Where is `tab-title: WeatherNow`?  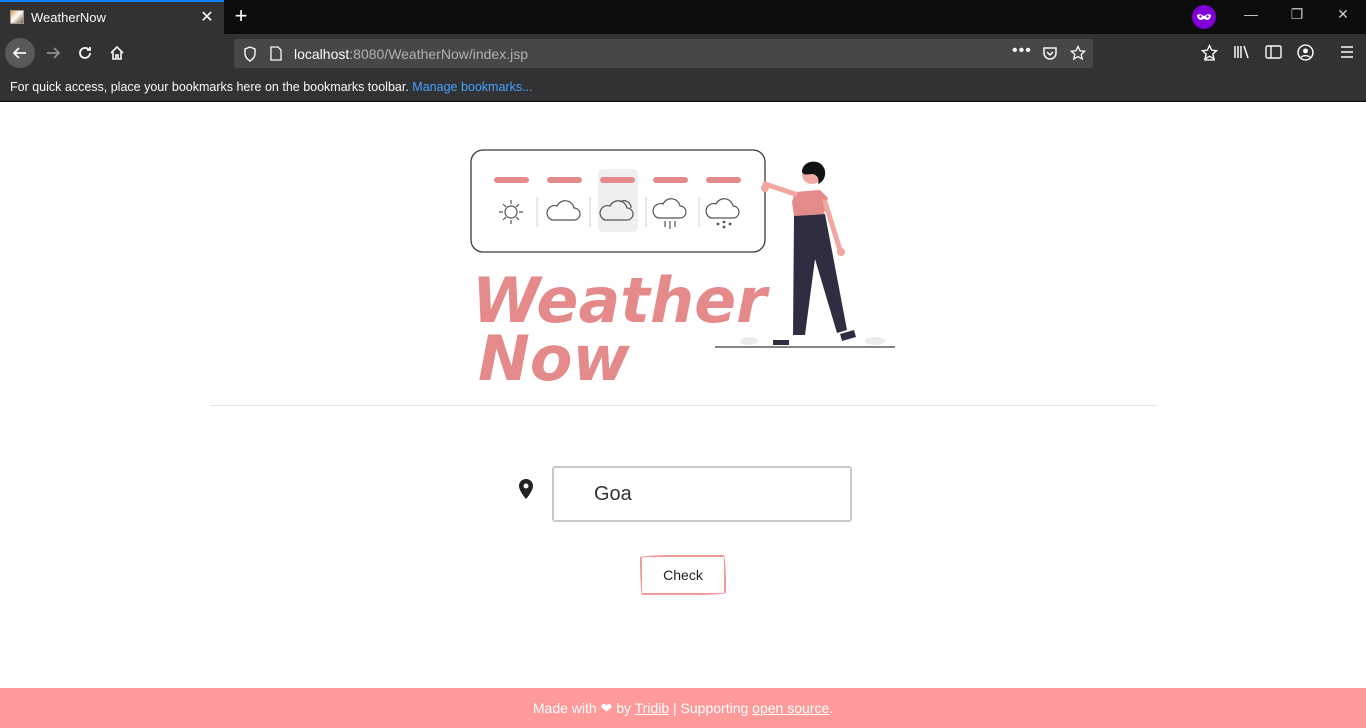 tab-title: WeatherNow is located at coordinates (68, 17).